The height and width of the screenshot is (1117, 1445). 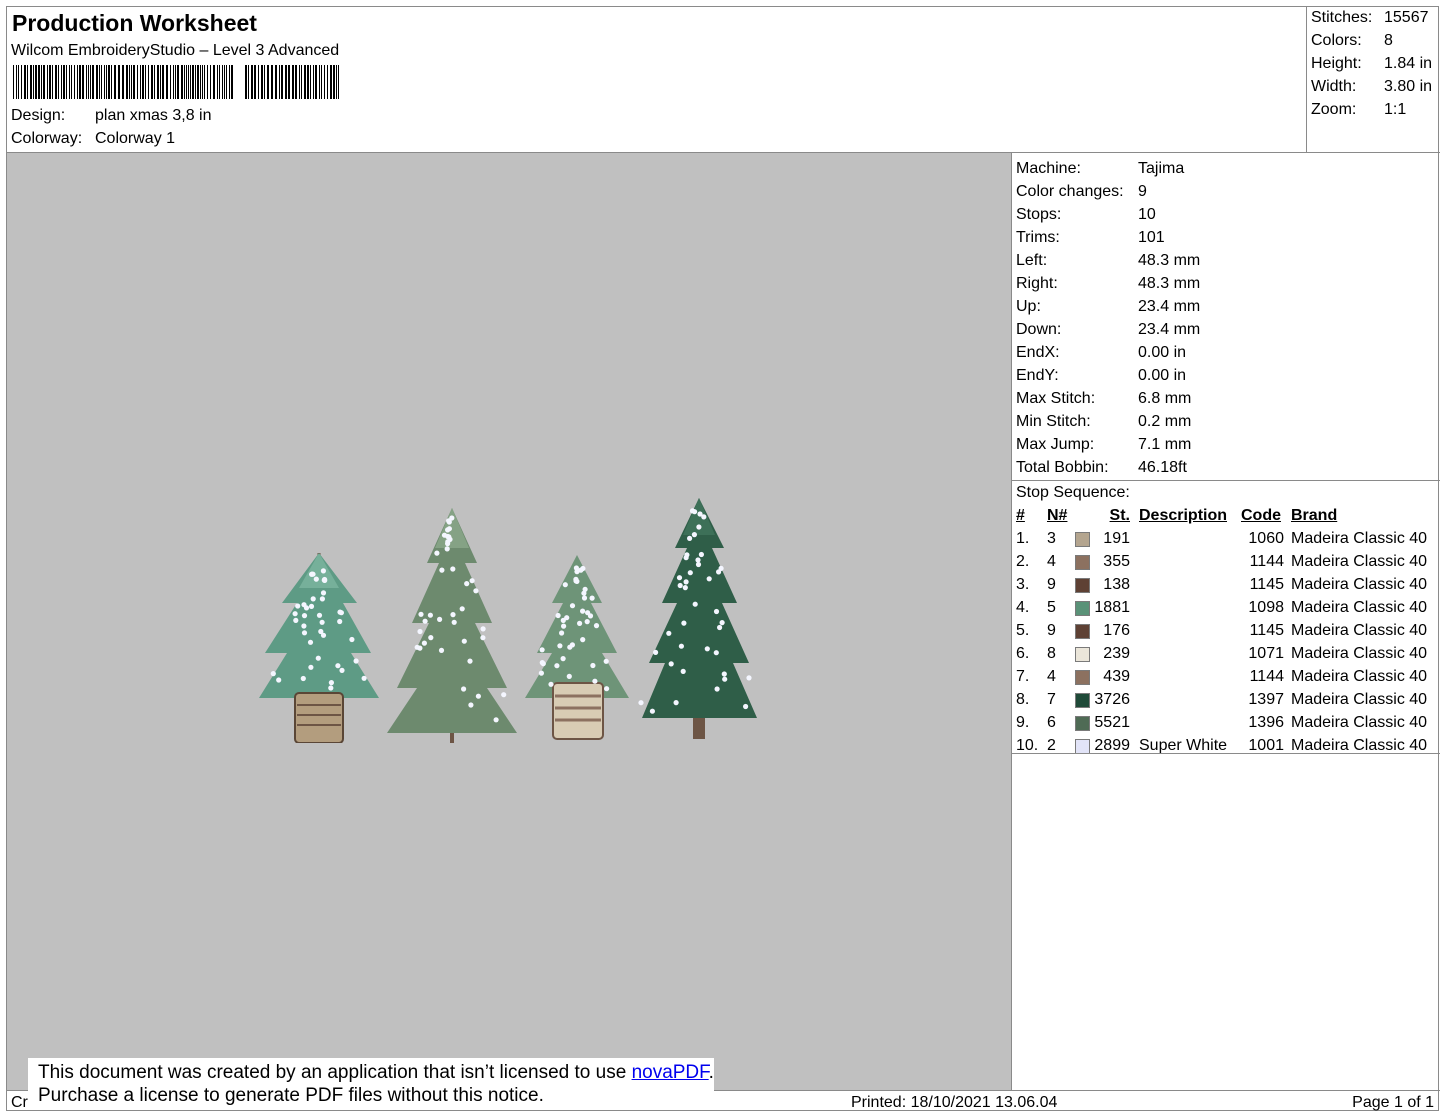 What do you see at coordinates (1222, 538) in the screenshot?
I see `table-row: 1. 3 191 1060 Madeira Classic 40` at bounding box center [1222, 538].